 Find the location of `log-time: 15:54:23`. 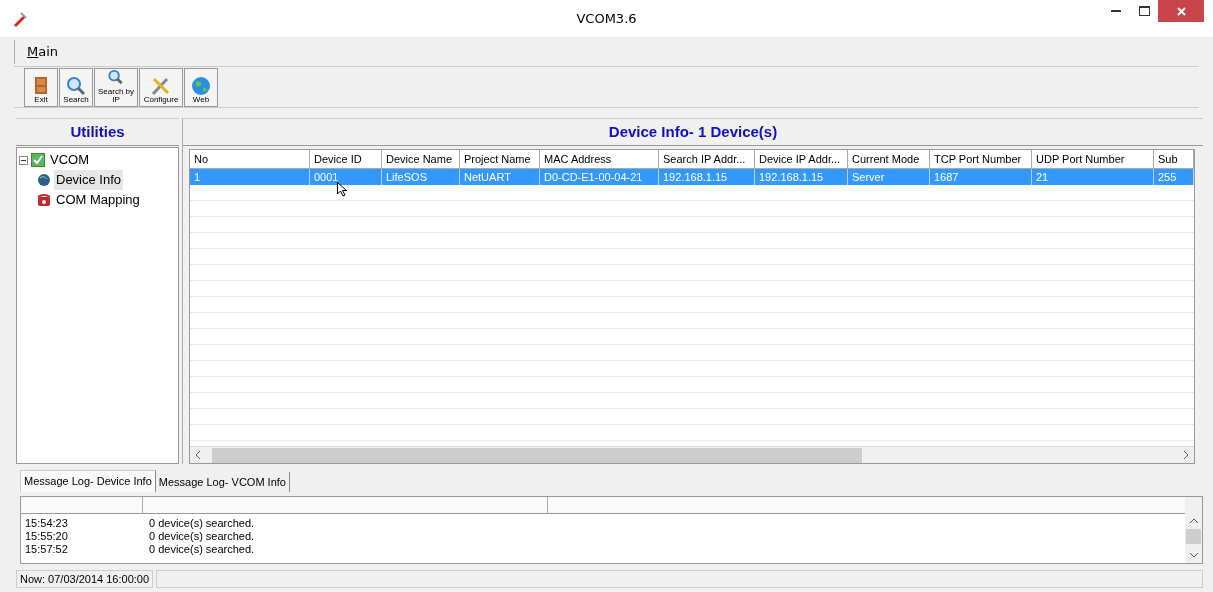

log-time: 15:54:23 is located at coordinates (47, 523).